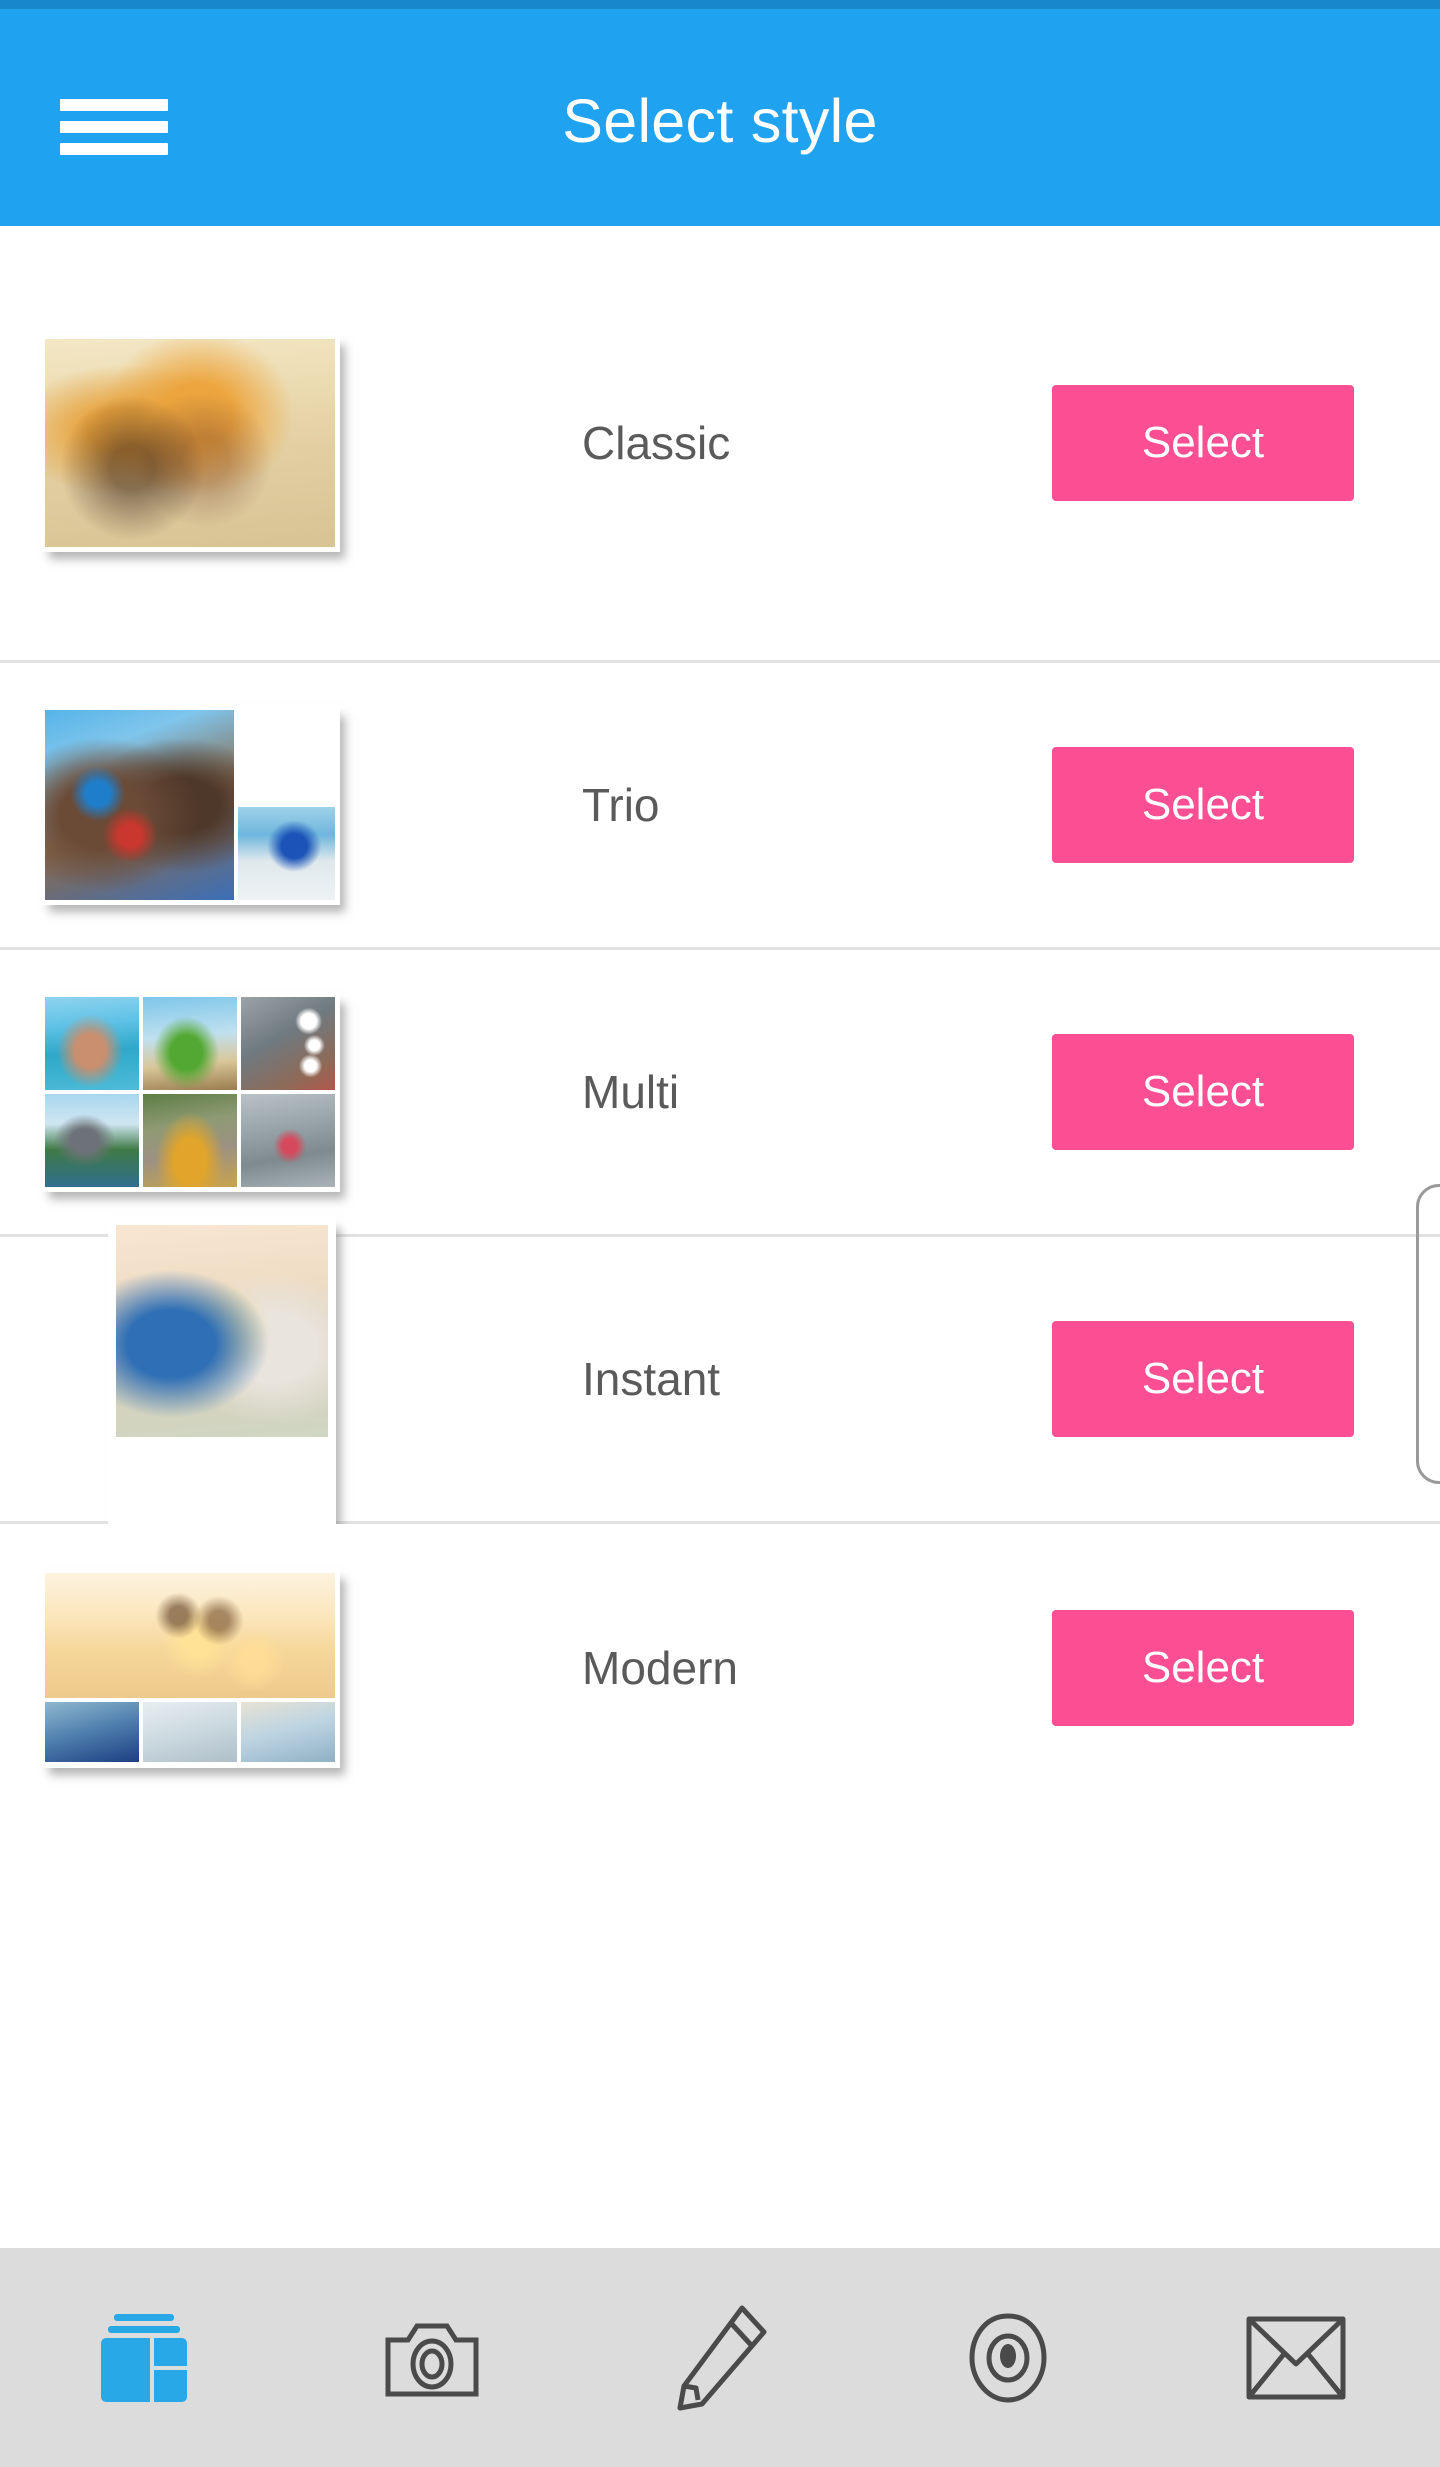  I want to click on camera-icon, so click(432, 2359).